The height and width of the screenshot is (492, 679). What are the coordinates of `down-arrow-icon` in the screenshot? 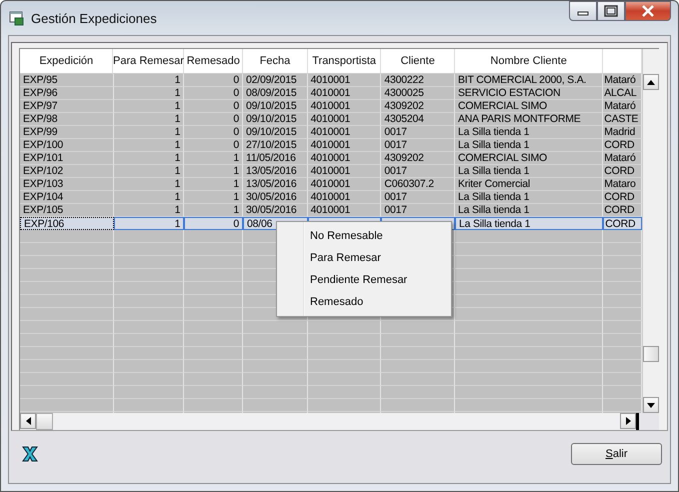 It's located at (651, 405).